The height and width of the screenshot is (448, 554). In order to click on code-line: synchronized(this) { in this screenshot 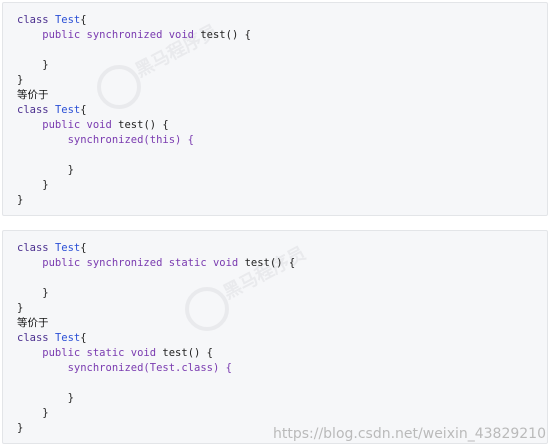, I will do `click(106, 140)`.